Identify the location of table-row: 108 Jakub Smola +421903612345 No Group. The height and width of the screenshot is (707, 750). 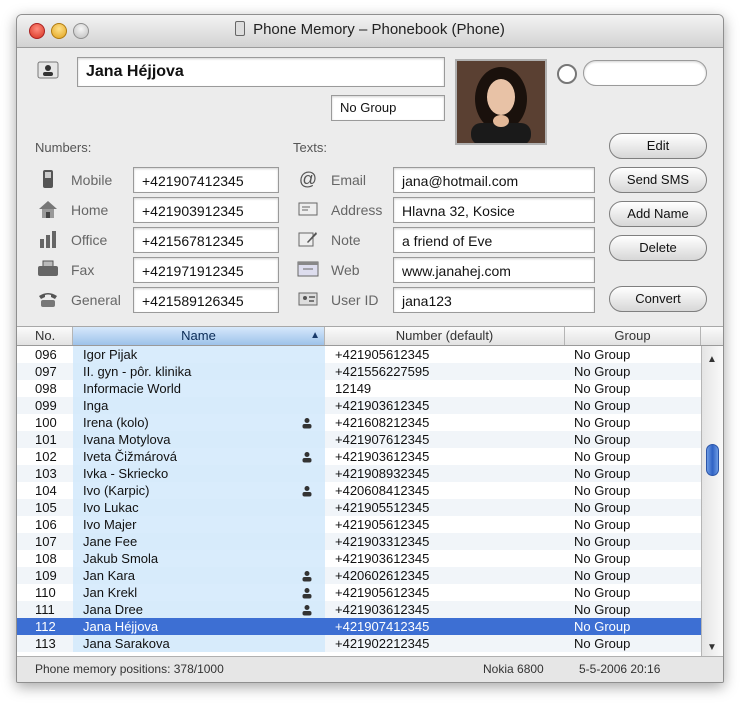
(359, 558).